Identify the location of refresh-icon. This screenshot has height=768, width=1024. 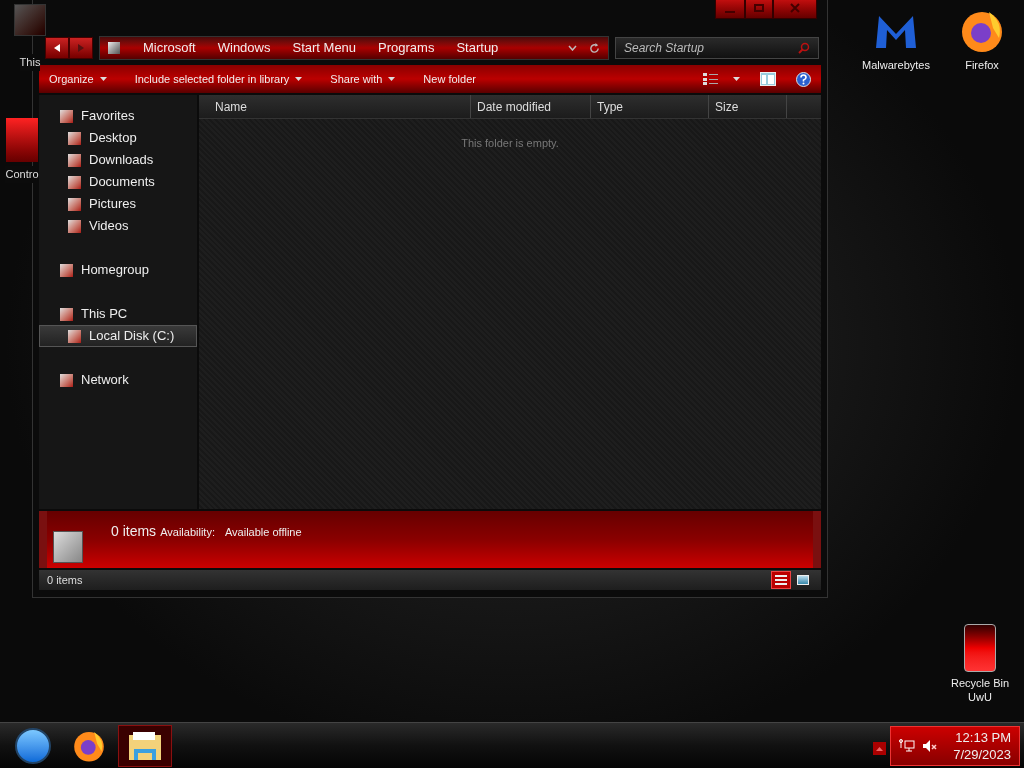
(594, 48).